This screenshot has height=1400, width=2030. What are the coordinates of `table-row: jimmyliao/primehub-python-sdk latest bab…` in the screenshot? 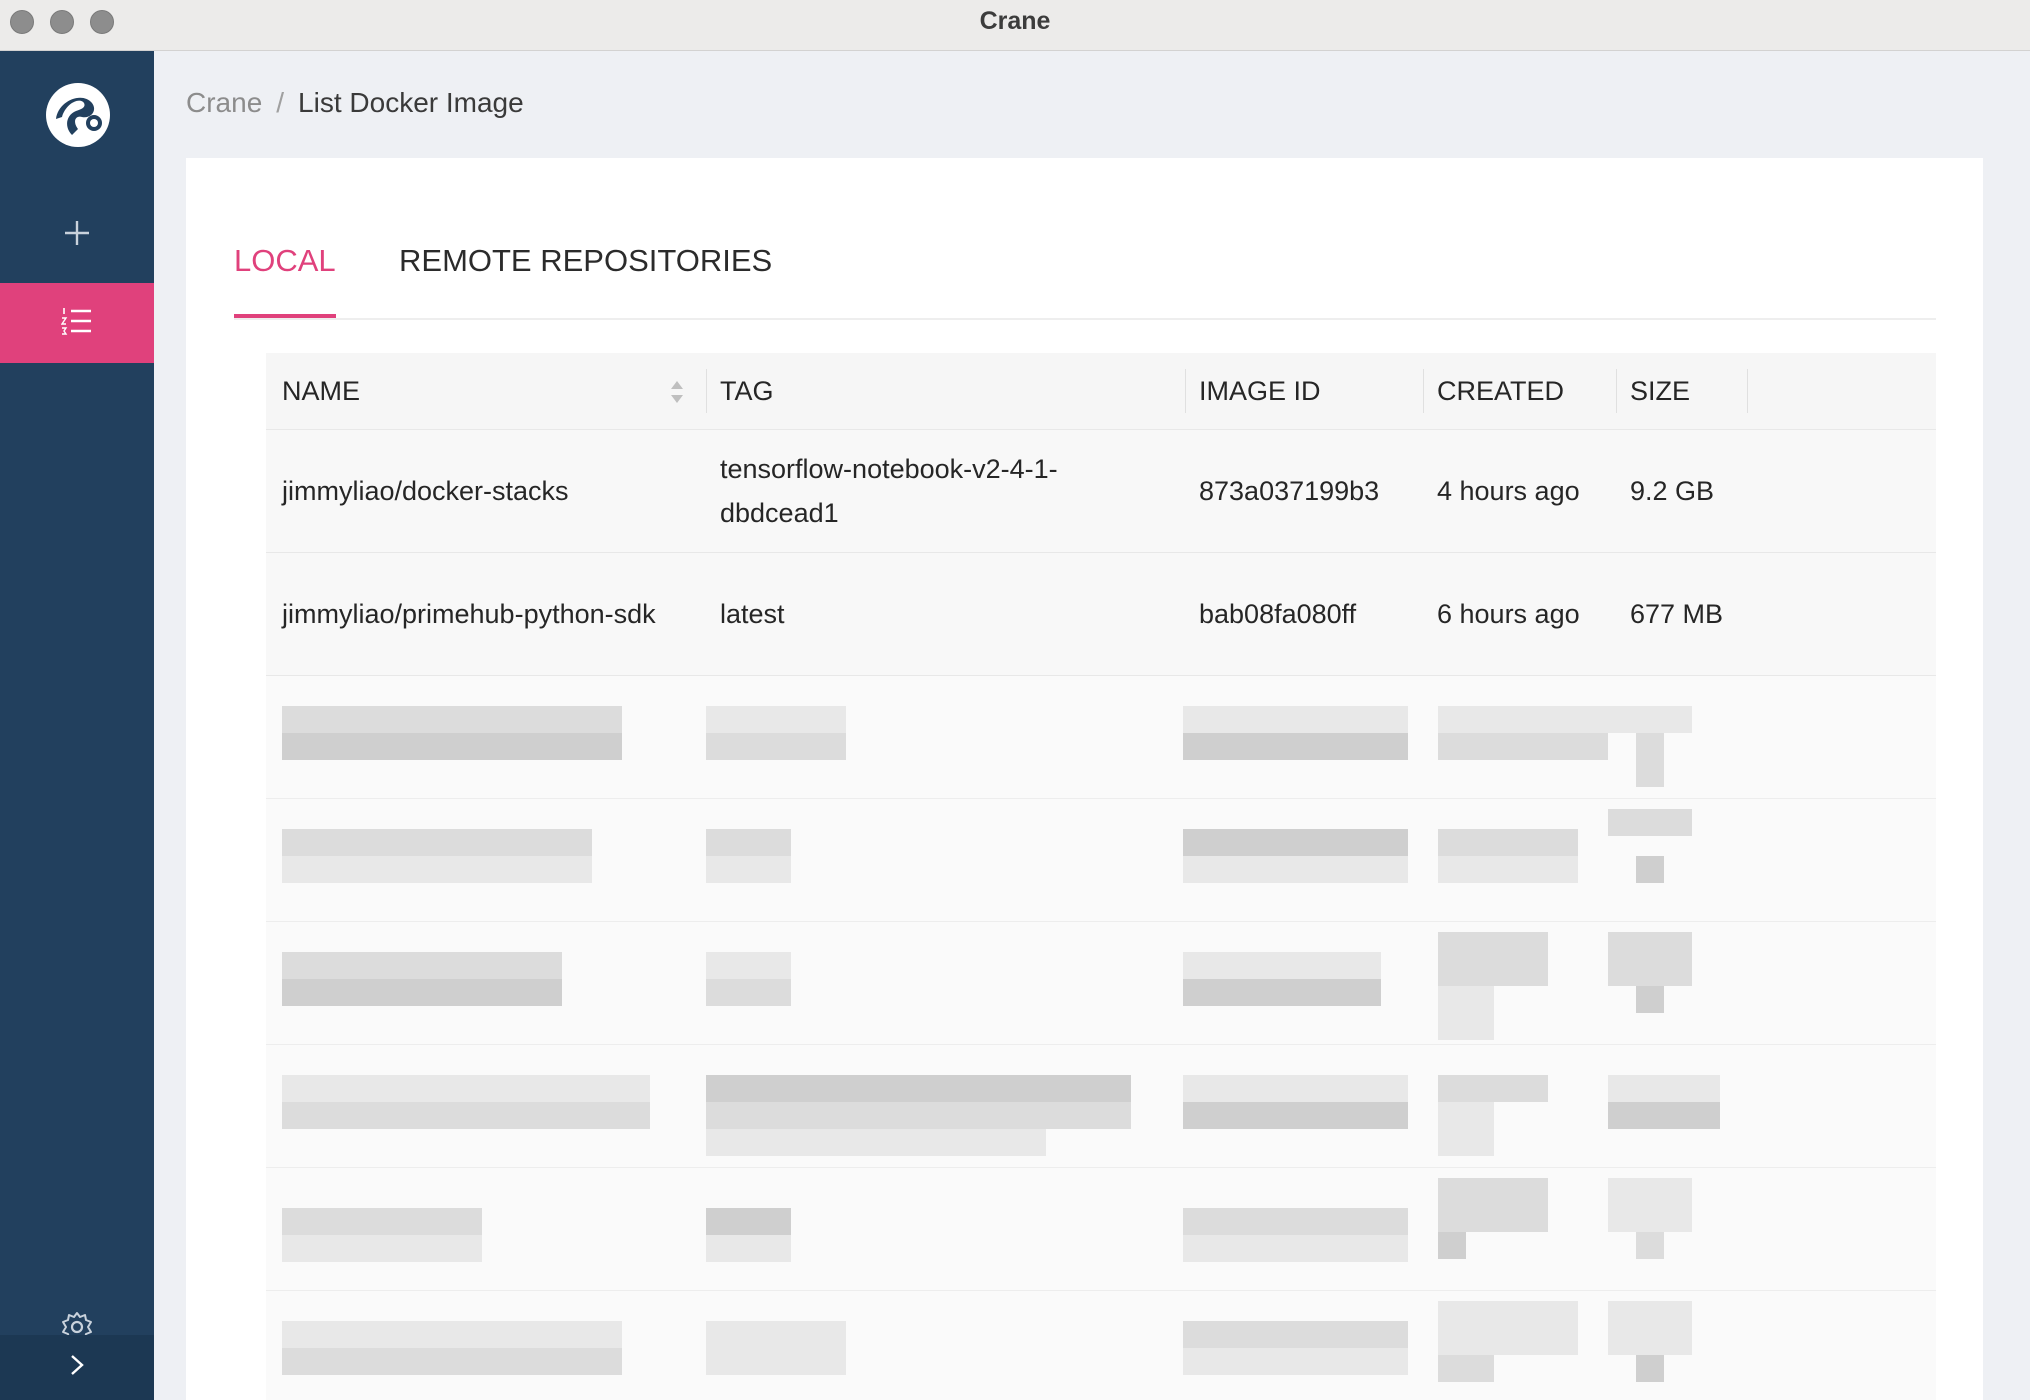 It's located at (1101, 614).